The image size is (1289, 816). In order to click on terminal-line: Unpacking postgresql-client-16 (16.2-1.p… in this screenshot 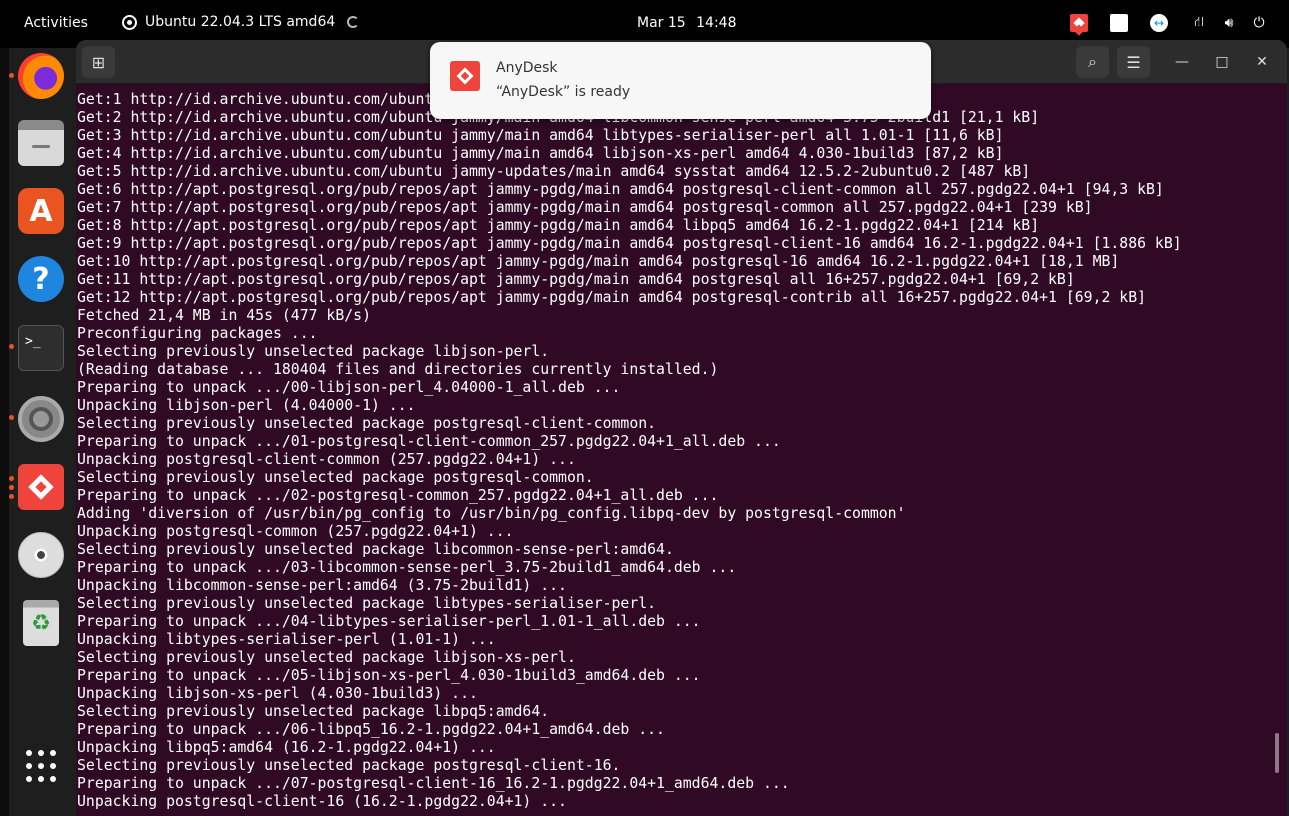, I will do `click(322, 801)`.